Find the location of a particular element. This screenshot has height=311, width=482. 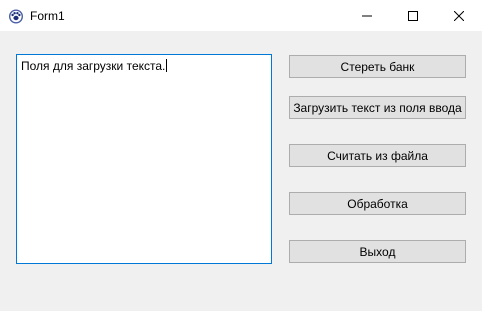

clear-bank-button: Стереть банк is located at coordinates (377, 66).